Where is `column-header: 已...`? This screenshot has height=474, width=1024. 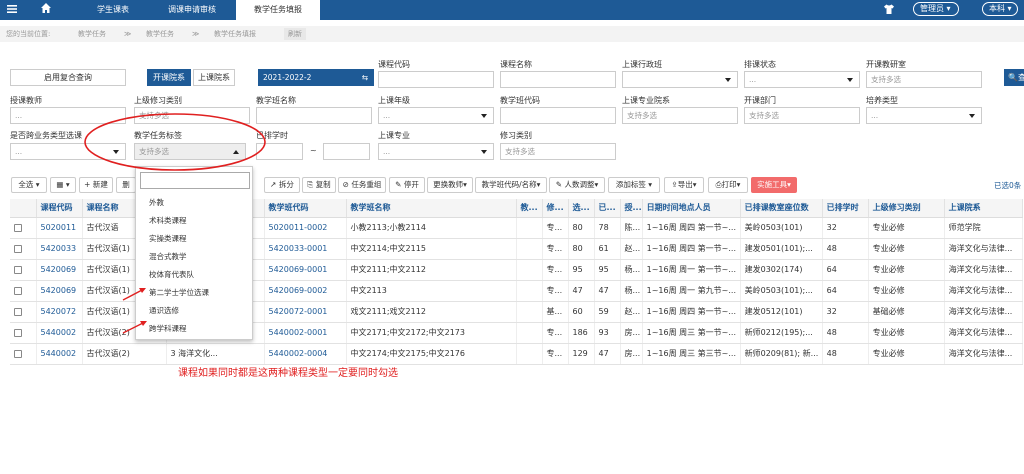 column-header: 已... is located at coordinates (607, 208).